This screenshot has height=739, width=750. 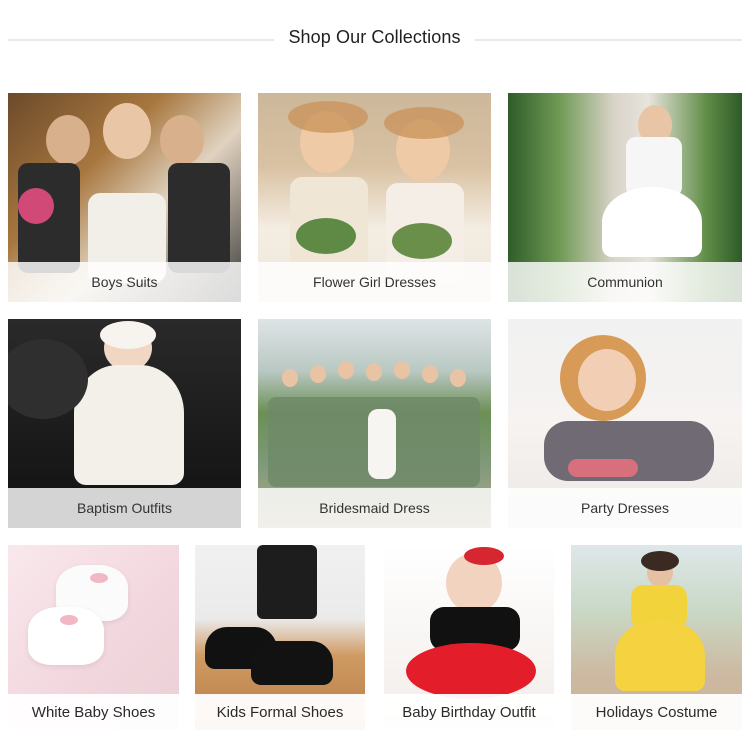 What do you see at coordinates (124, 197) in the screenshot?
I see `collection-card-boys-suits: Boys Suits` at bounding box center [124, 197].